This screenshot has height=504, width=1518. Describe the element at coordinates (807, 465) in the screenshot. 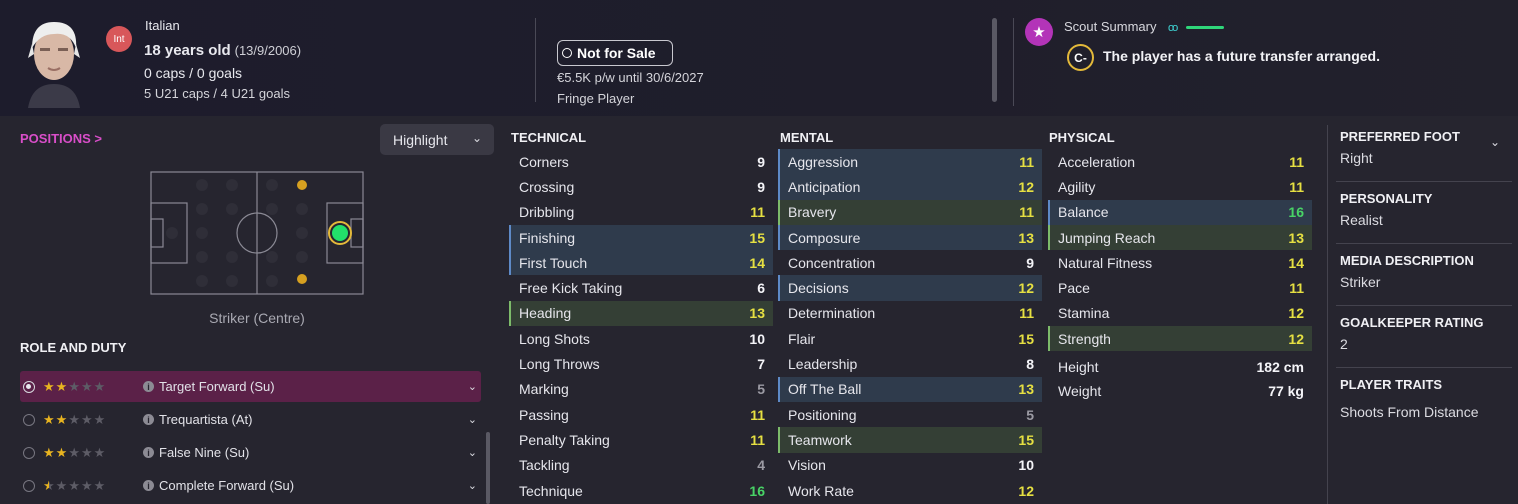

I see `attribute-name: Vision` at that location.